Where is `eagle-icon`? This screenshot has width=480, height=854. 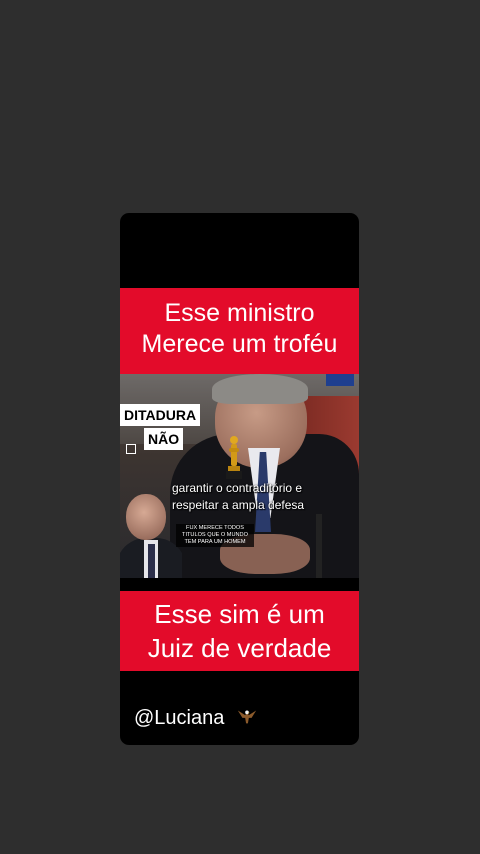 eagle-icon is located at coordinates (247, 717).